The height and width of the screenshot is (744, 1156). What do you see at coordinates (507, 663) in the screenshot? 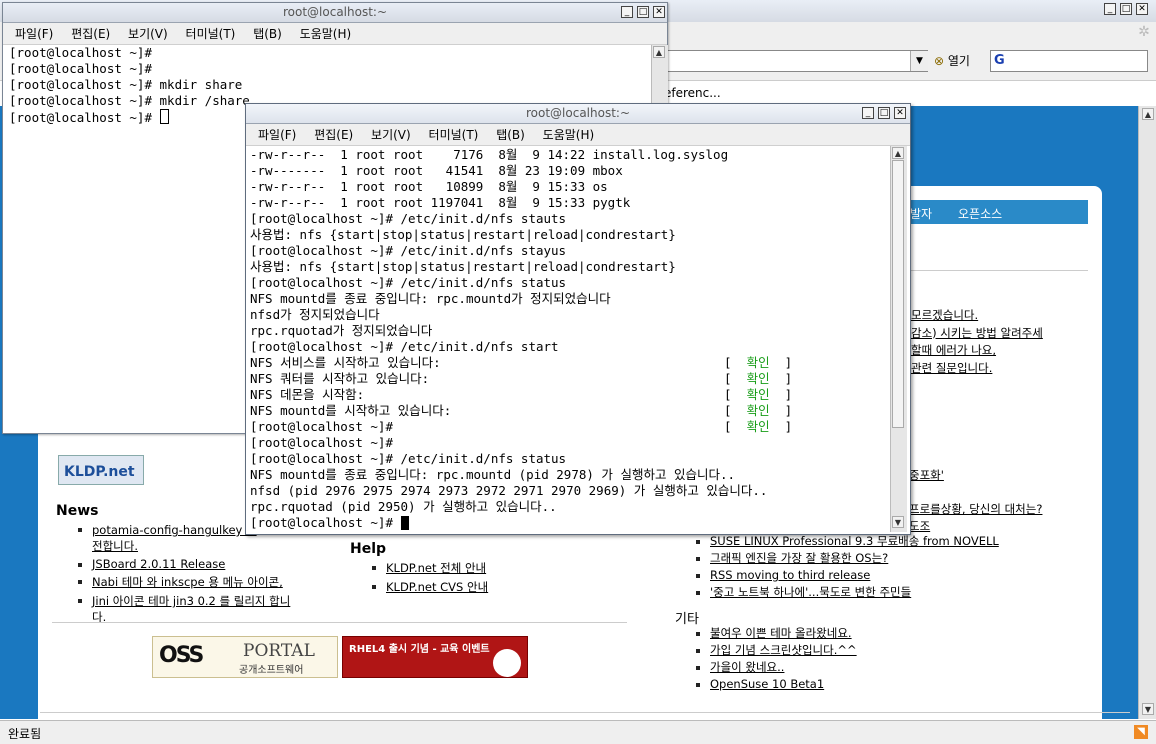
I see `redhat-icon` at bounding box center [507, 663].